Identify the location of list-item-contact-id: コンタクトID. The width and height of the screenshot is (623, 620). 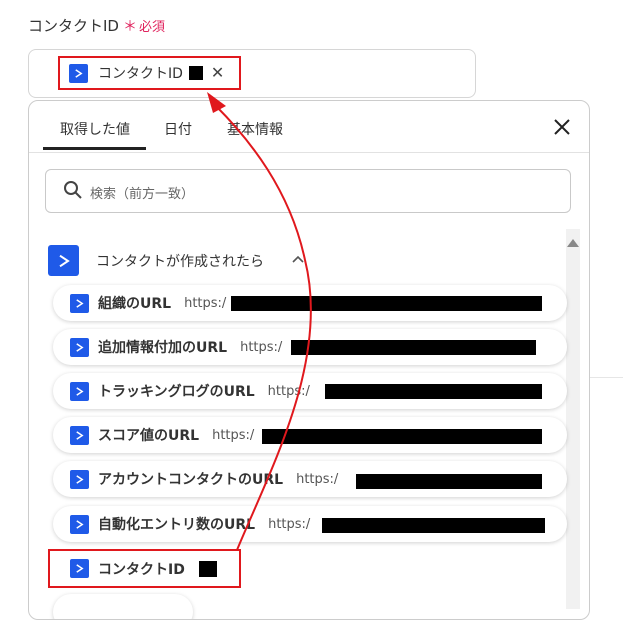
(144, 568).